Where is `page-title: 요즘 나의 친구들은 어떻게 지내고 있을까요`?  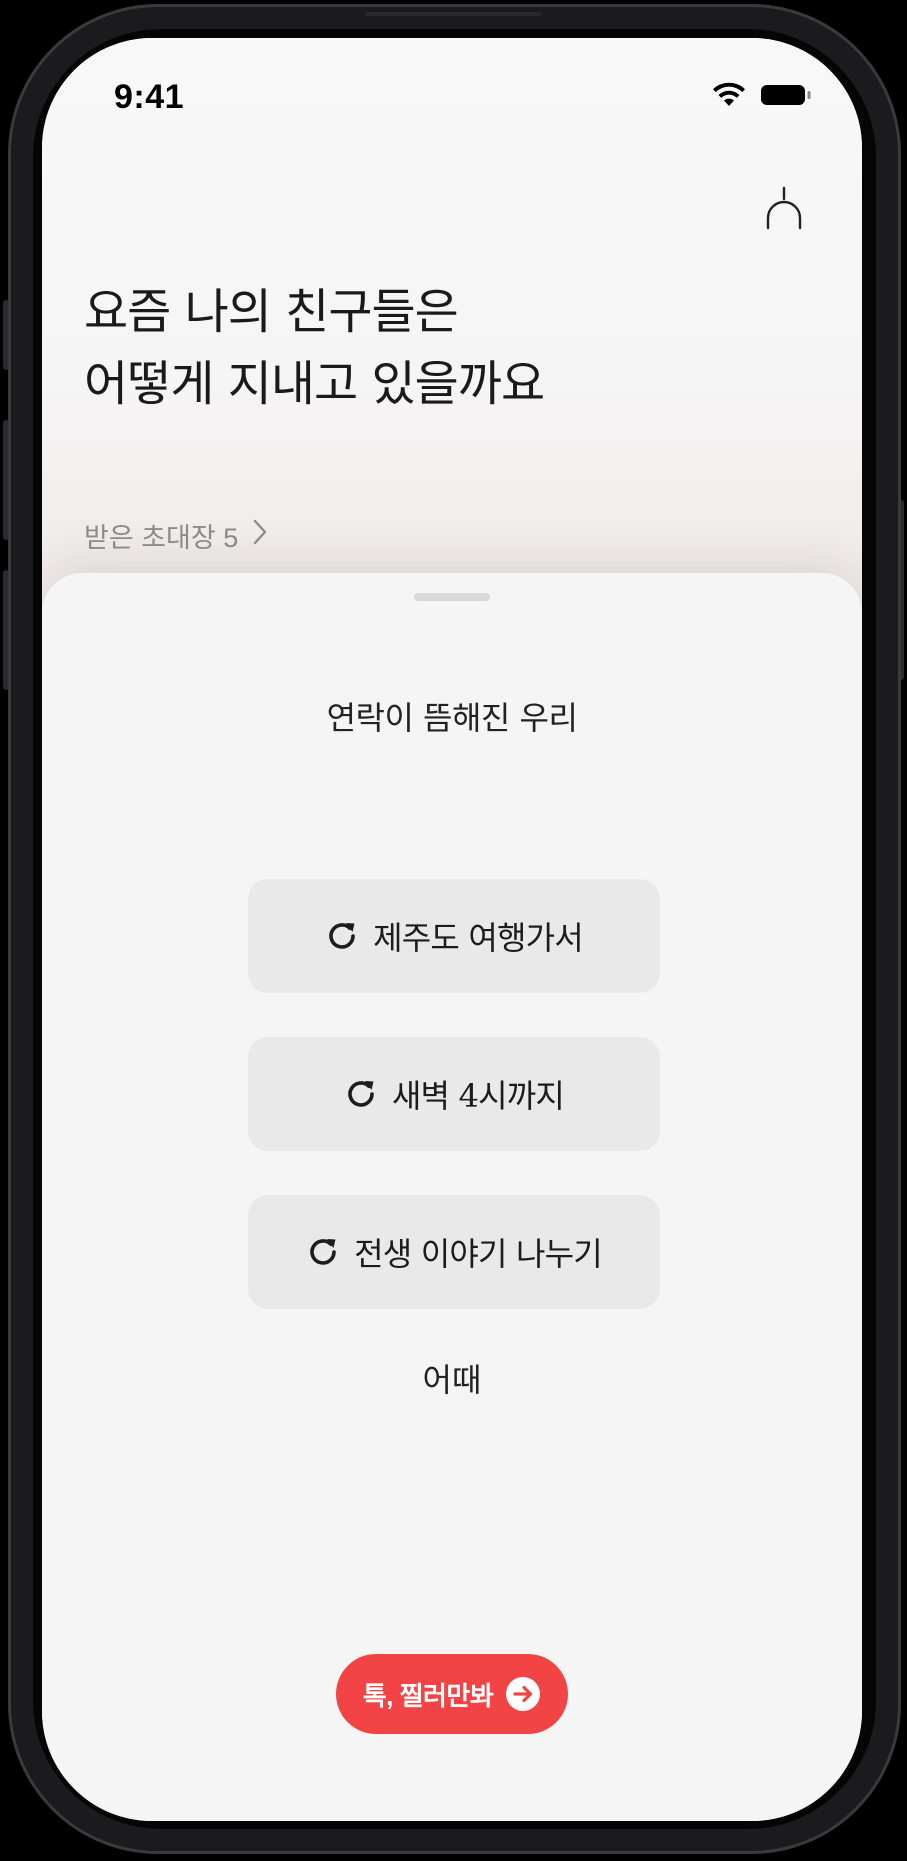 page-title: 요즘 나의 친구들은 어떻게 지내고 있을까요 is located at coordinates (314, 348).